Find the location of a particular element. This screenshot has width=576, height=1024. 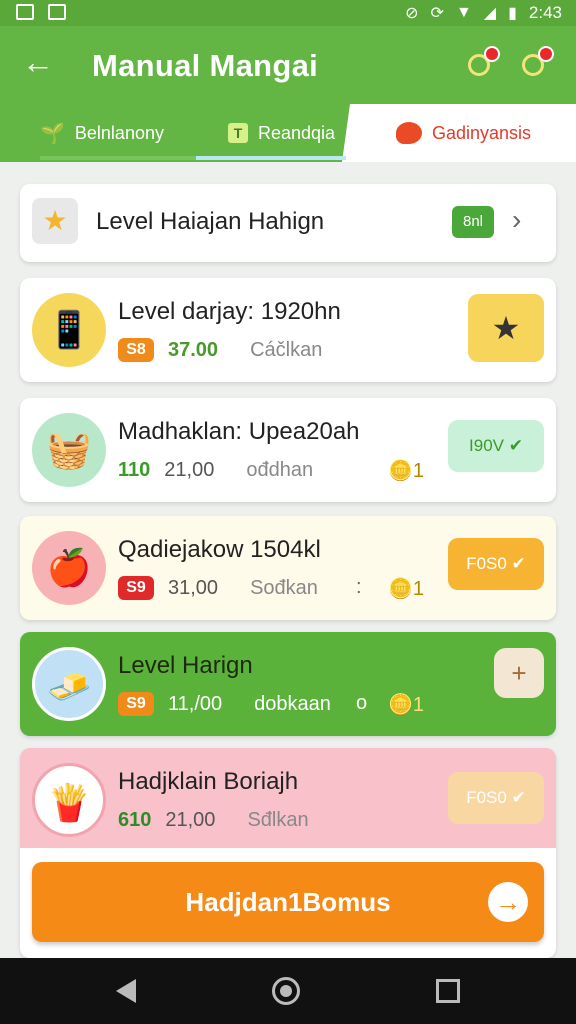

level-badge: 110 is located at coordinates (134, 470).